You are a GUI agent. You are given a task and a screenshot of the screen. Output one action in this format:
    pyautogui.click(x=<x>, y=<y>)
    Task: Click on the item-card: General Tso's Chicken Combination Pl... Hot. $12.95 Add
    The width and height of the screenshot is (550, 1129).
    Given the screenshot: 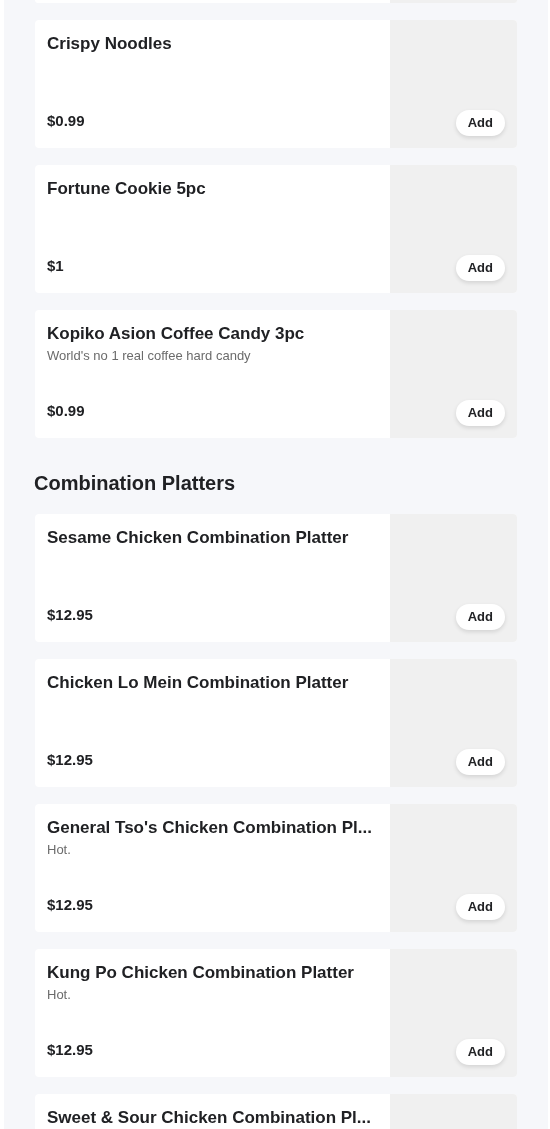 What is the action you would take?
    pyautogui.click(x=276, y=868)
    